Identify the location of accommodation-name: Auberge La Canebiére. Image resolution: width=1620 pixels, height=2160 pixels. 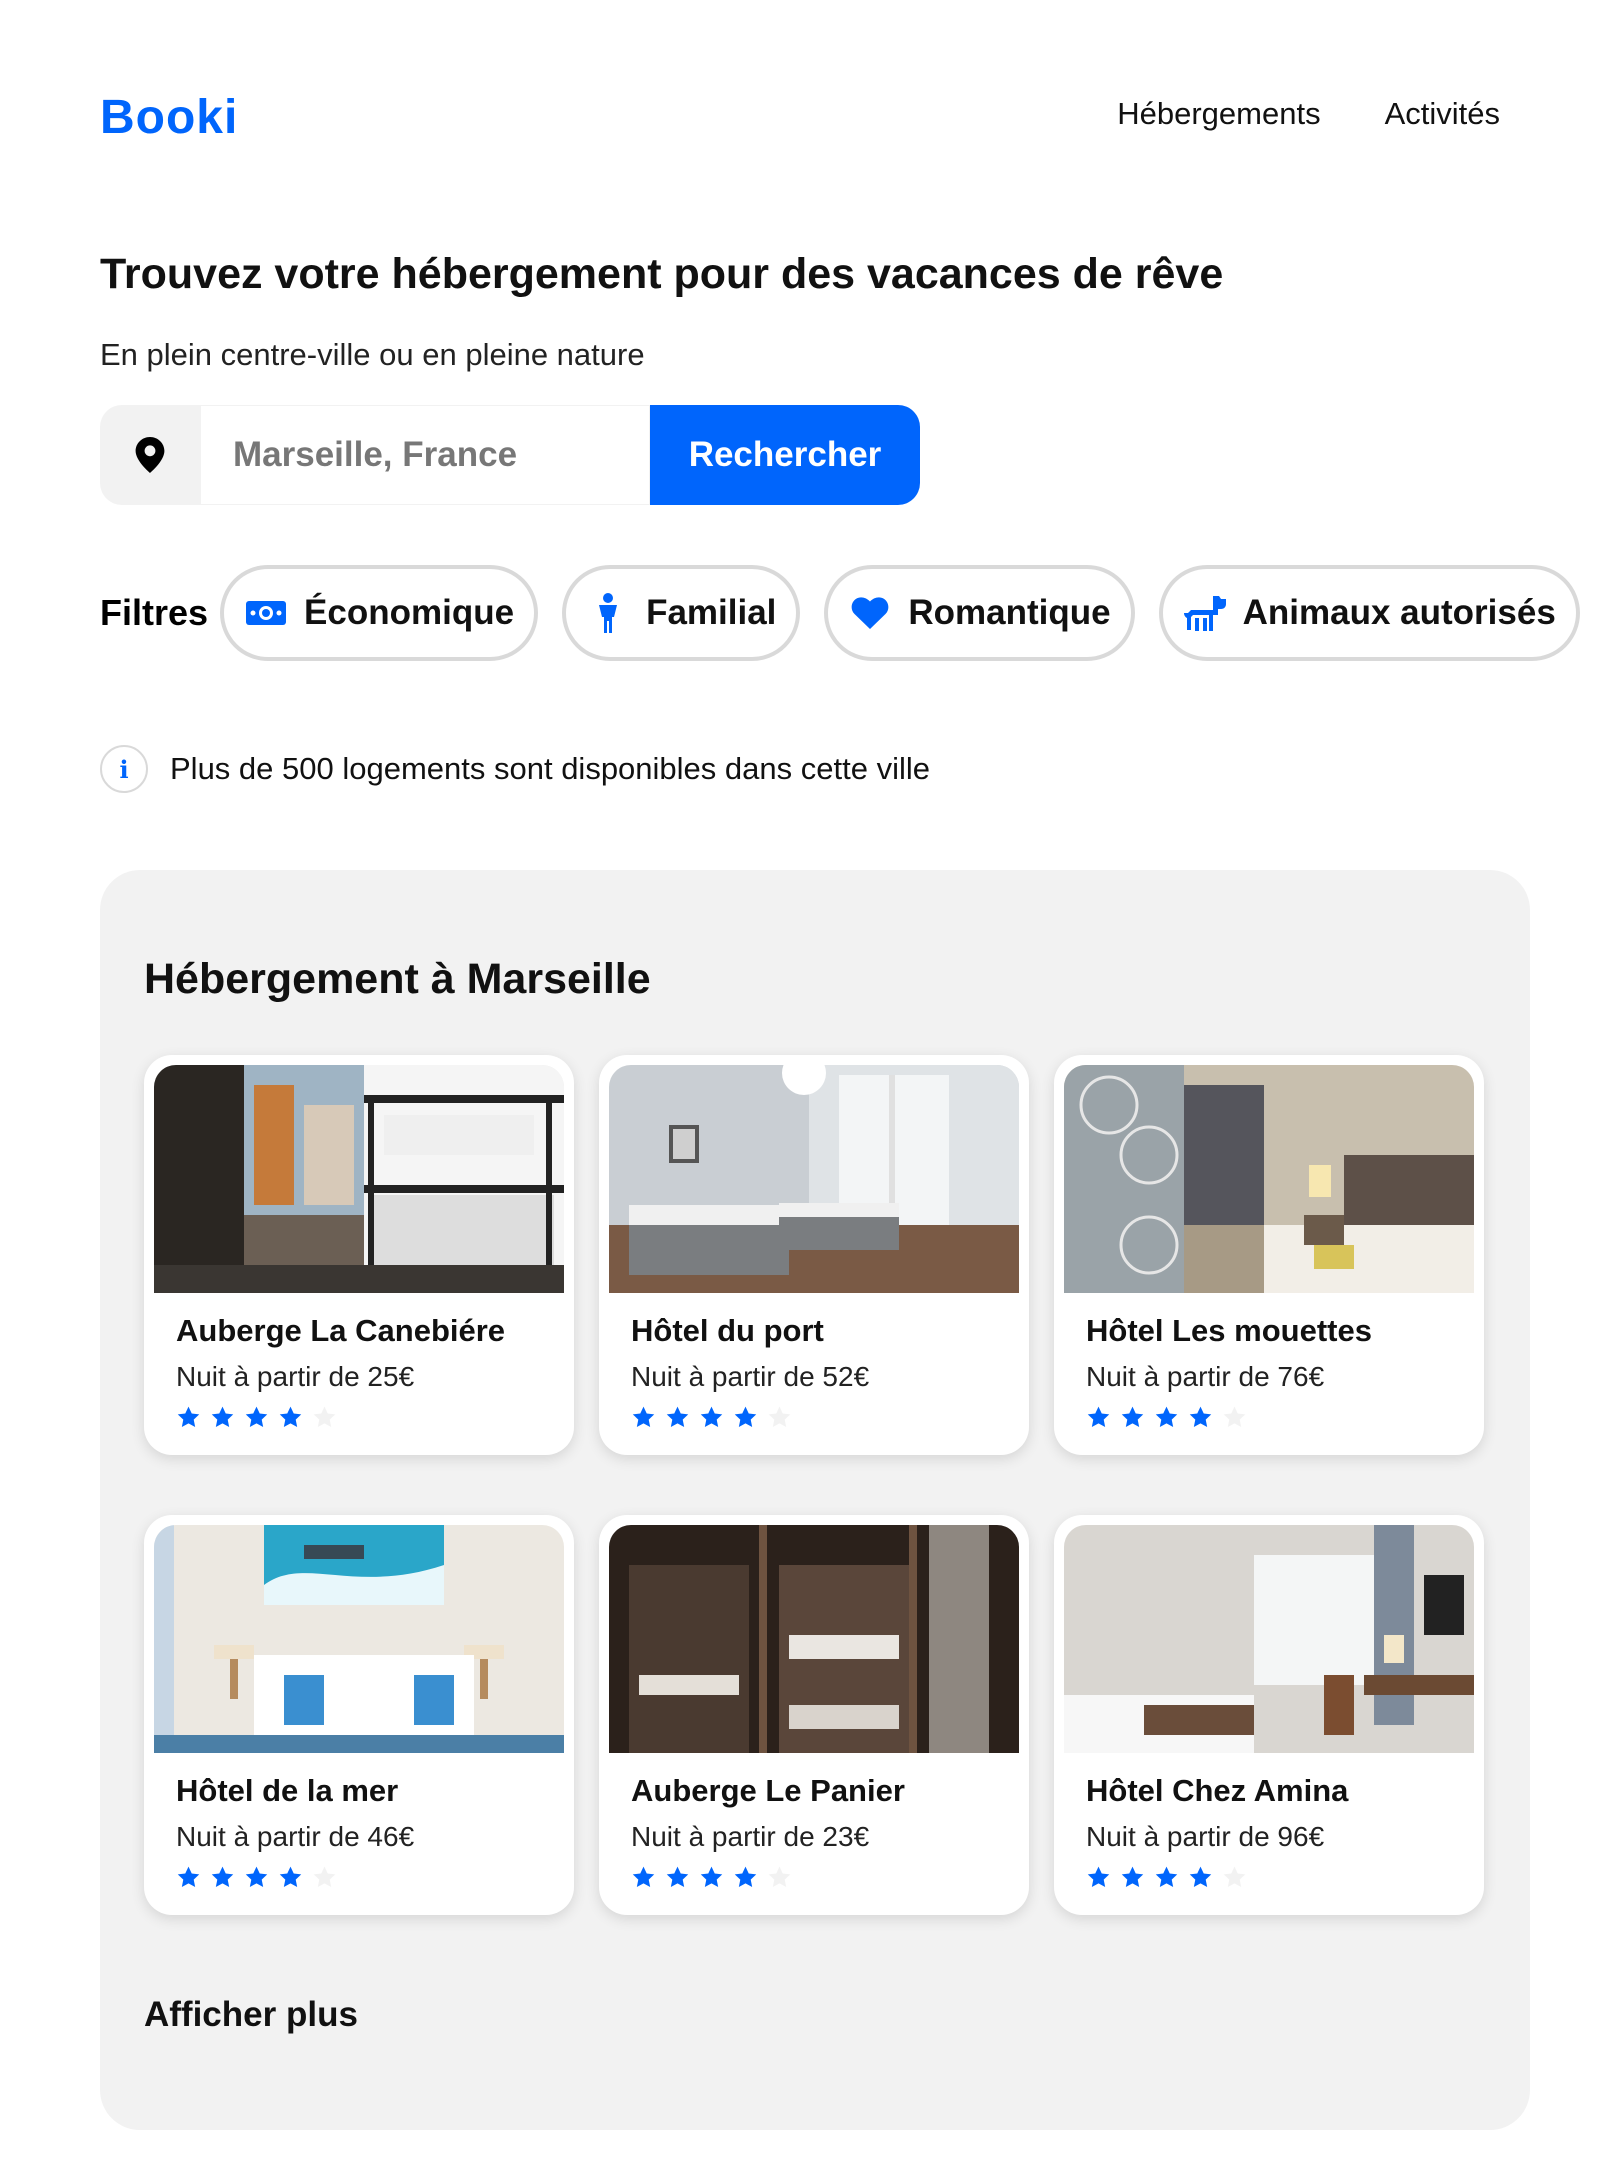
(341, 1330).